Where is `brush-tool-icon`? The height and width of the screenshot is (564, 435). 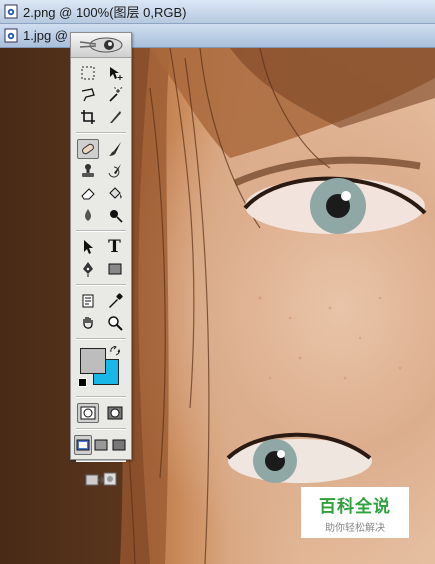 brush-tool-icon is located at coordinates (115, 149).